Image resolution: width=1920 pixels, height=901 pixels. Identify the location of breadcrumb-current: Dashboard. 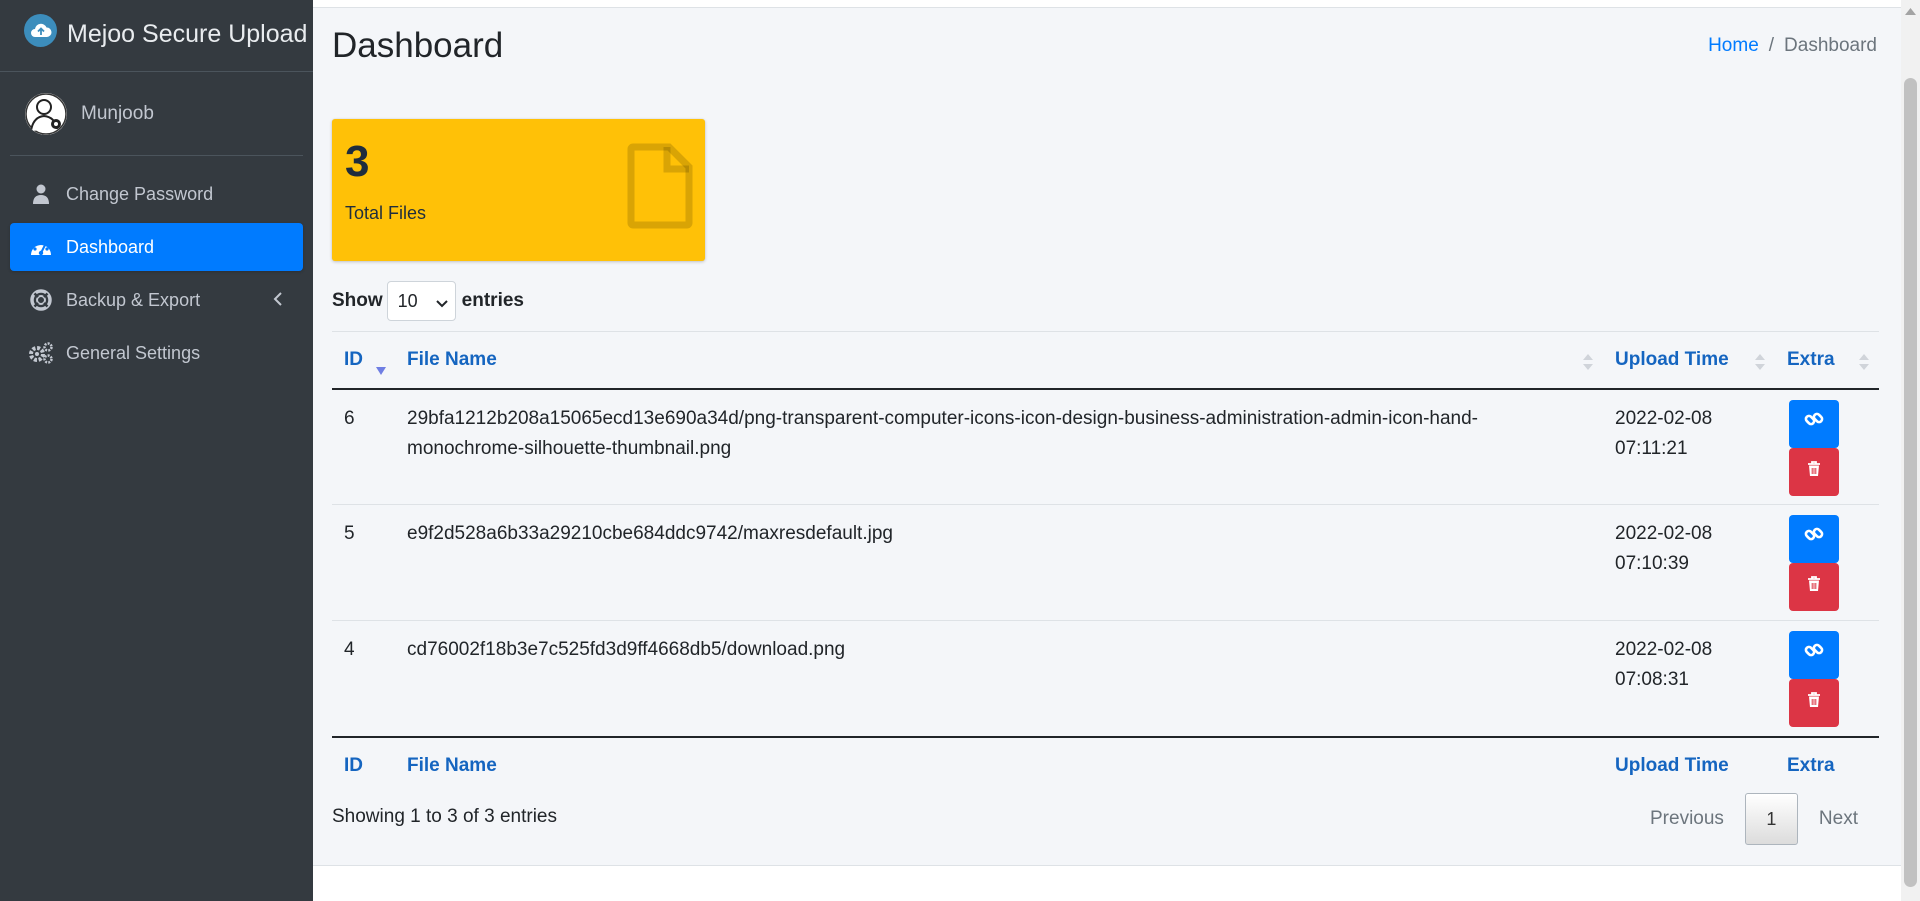
(1830, 45).